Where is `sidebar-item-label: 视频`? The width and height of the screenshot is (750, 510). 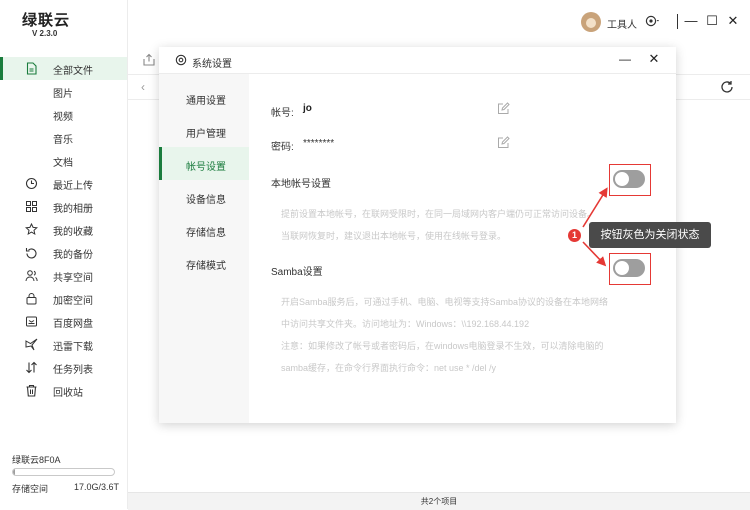 sidebar-item-label: 视频 is located at coordinates (63, 117).